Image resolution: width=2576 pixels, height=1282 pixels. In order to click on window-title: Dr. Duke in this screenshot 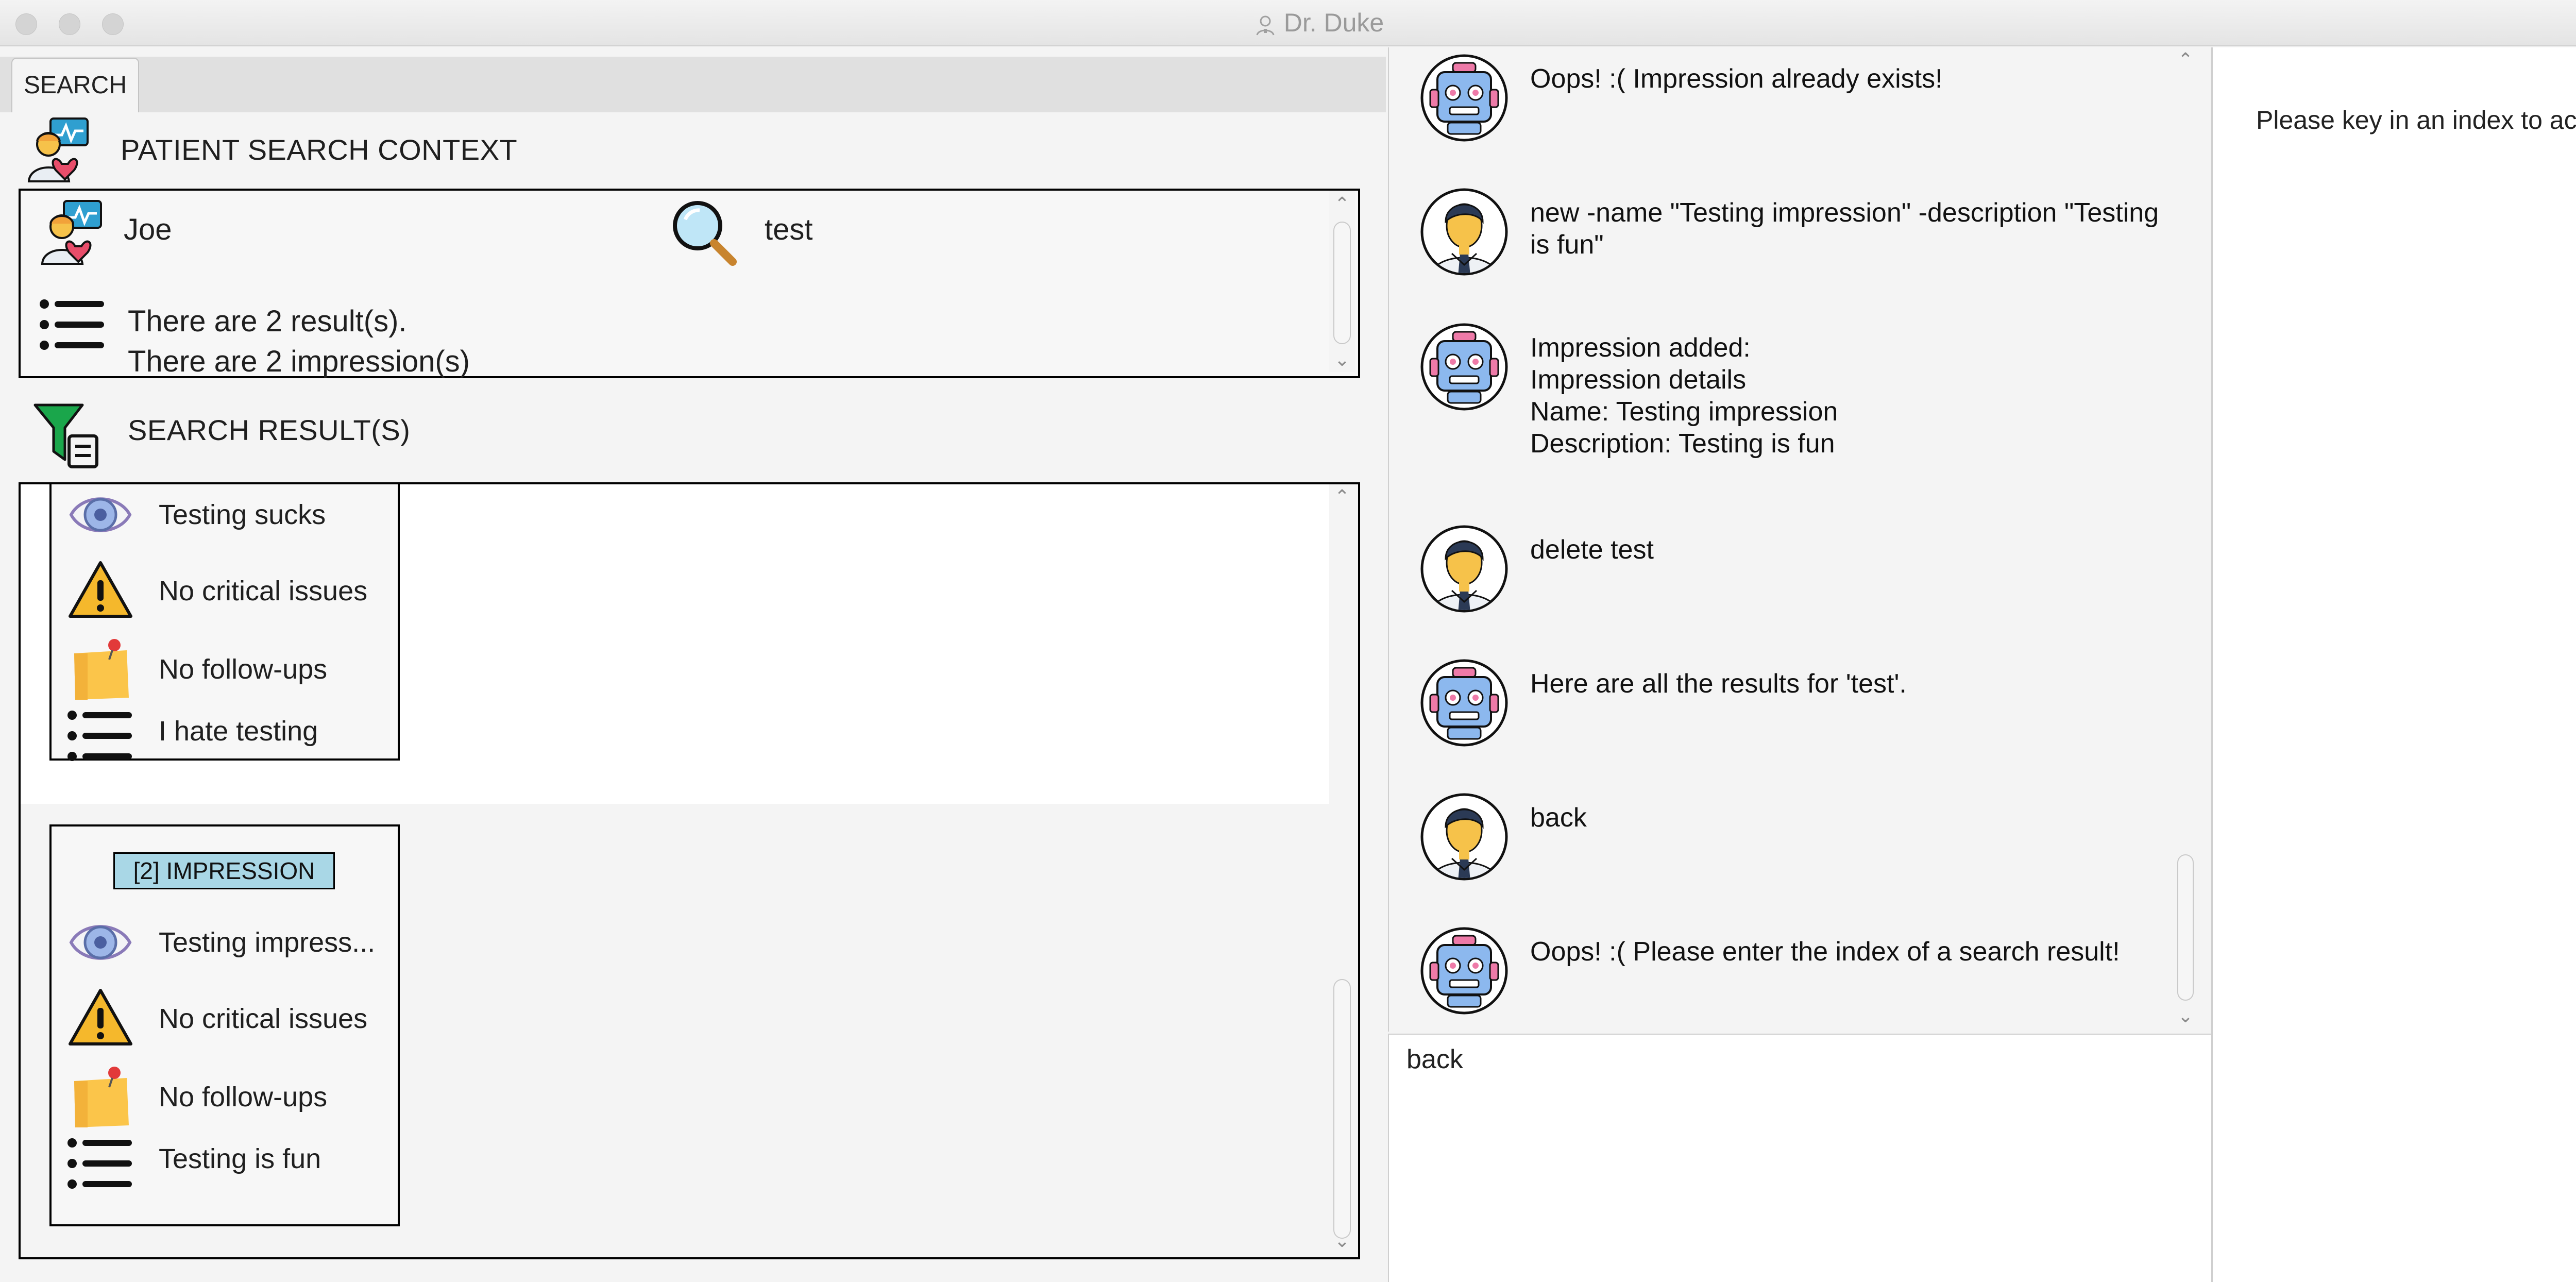, I will do `click(1333, 22)`.